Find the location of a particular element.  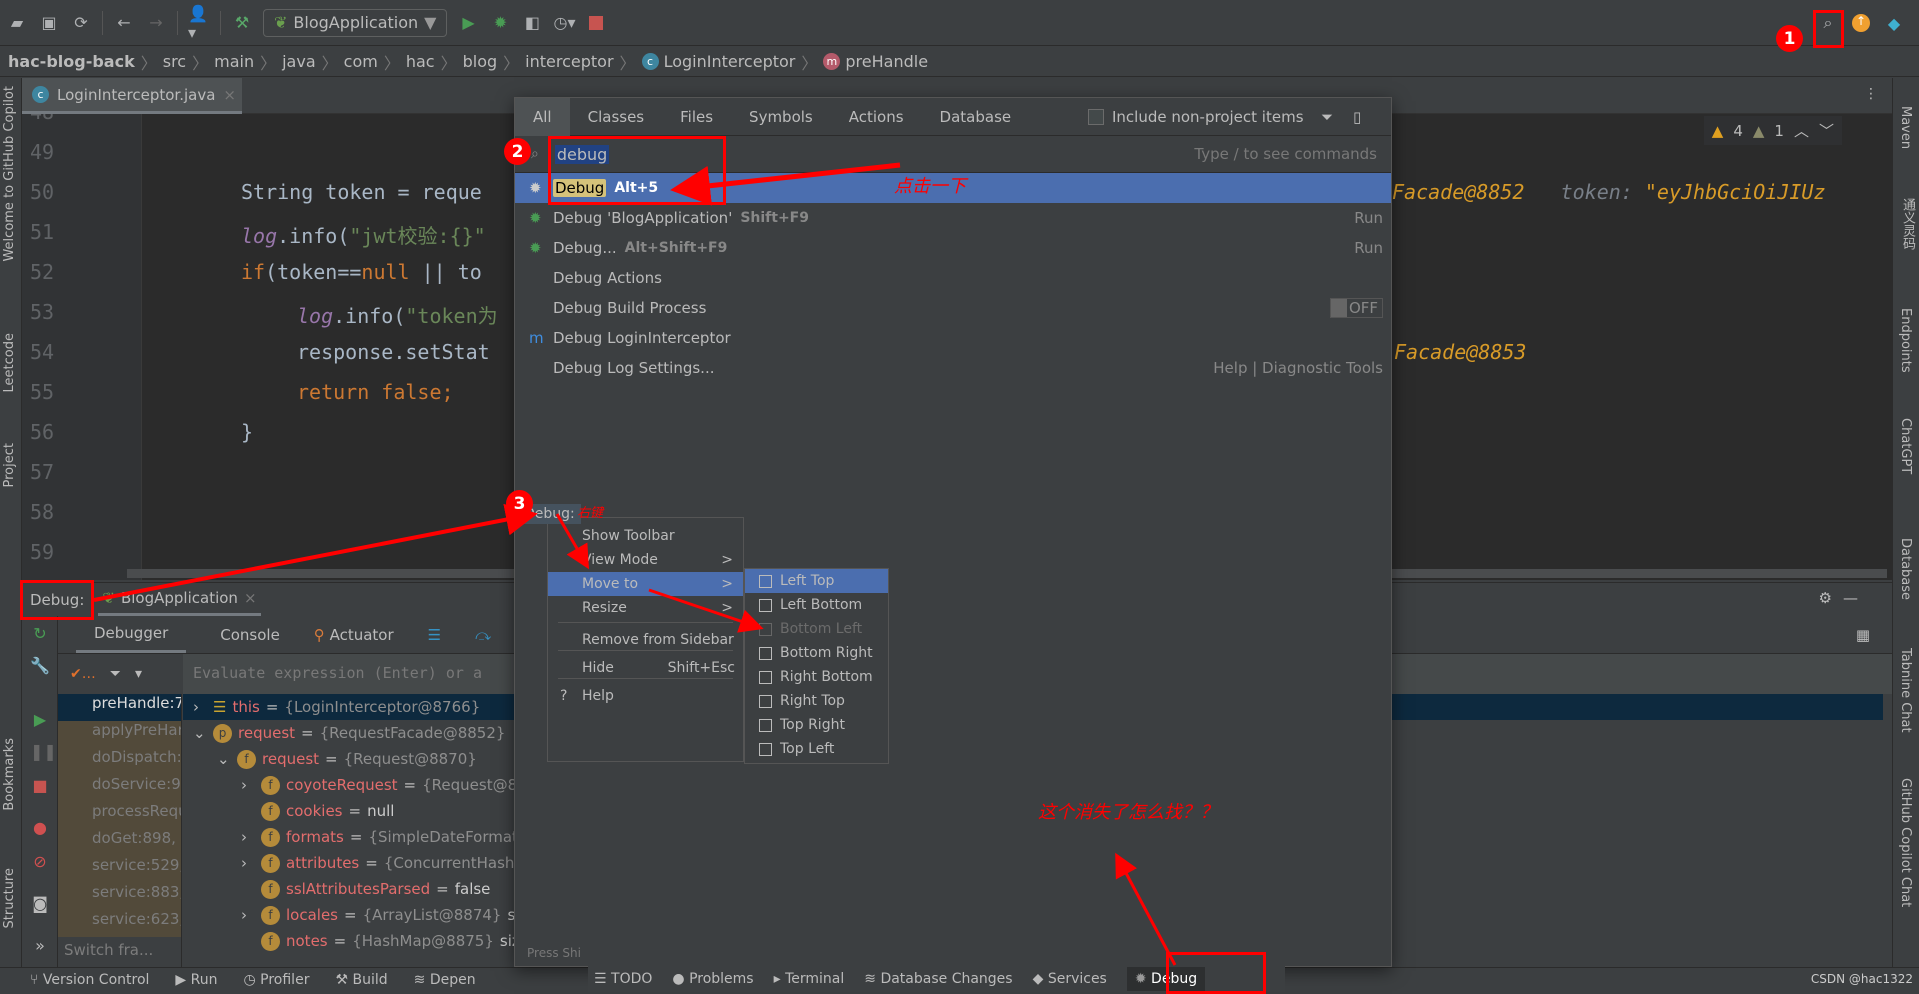

annotation-box-debug-label is located at coordinates (57, 600).